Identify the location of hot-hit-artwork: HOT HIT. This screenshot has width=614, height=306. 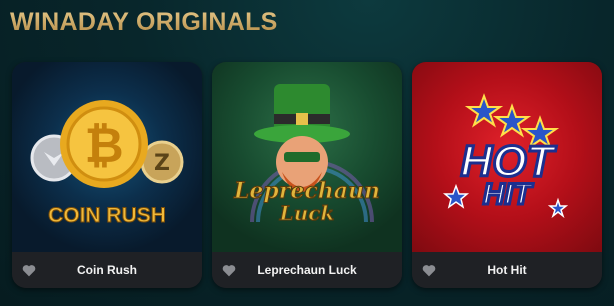
(505, 156).